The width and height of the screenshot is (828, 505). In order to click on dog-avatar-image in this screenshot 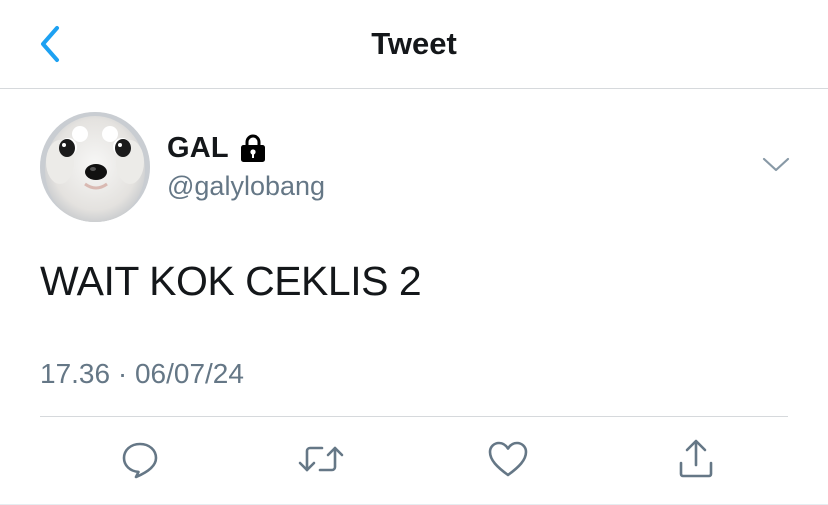, I will do `click(95, 167)`.